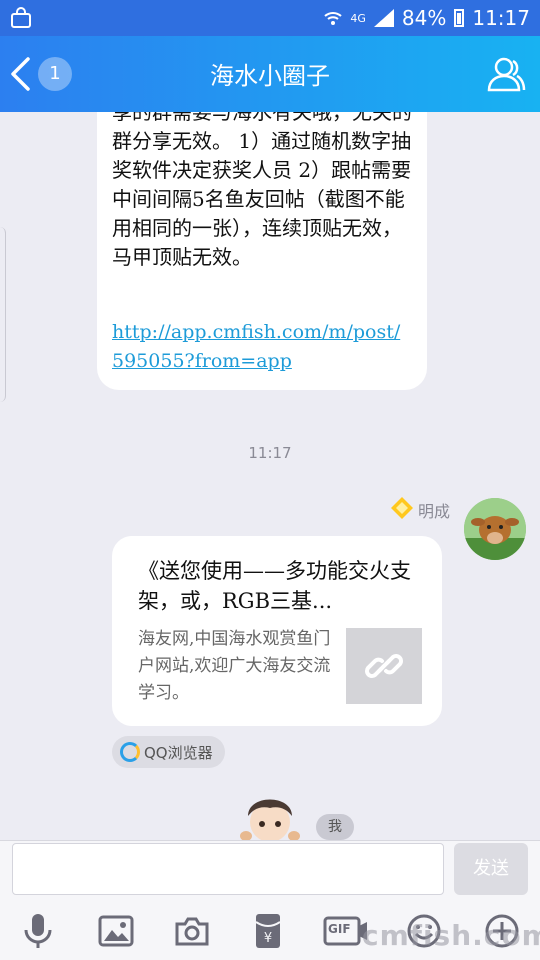 The height and width of the screenshot is (960, 540). What do you see at coordinates (506, 74) in the screenshot?
I see `group-members-icon` at bounding box center [506, 74].